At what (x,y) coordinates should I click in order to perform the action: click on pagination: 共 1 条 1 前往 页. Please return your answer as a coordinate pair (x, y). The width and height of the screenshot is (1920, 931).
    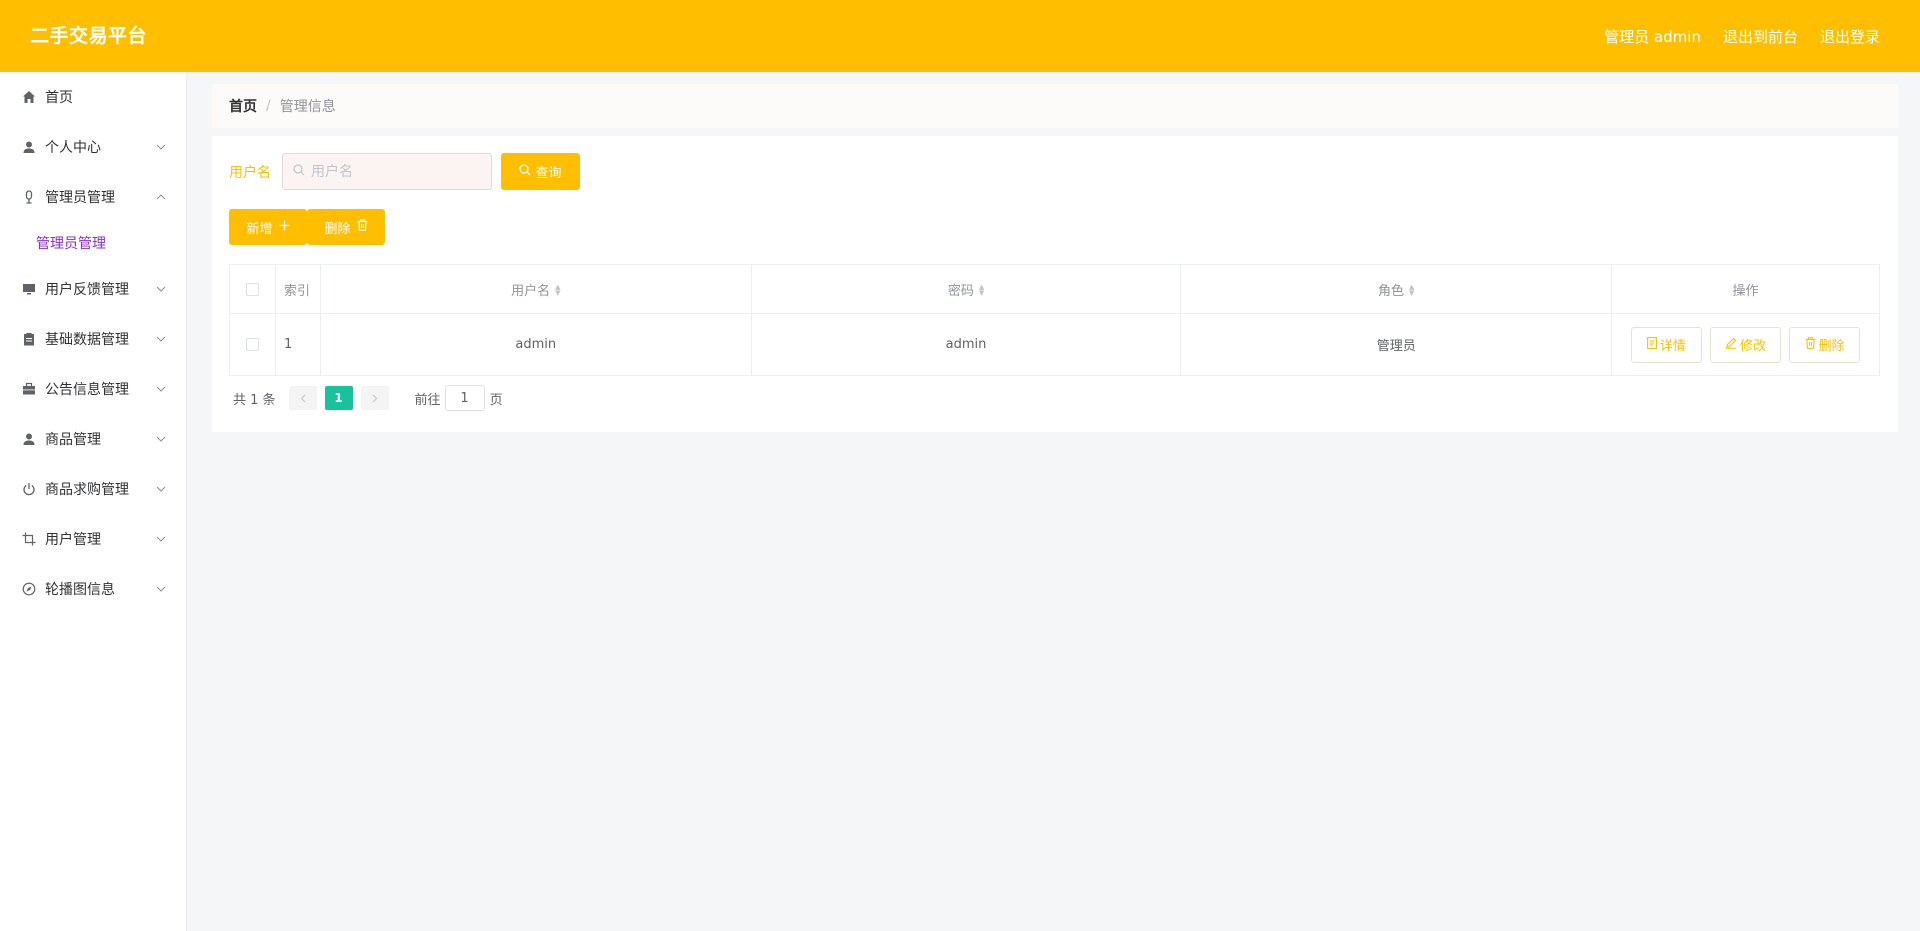
    Looking at the image, I should click on (368, 398).